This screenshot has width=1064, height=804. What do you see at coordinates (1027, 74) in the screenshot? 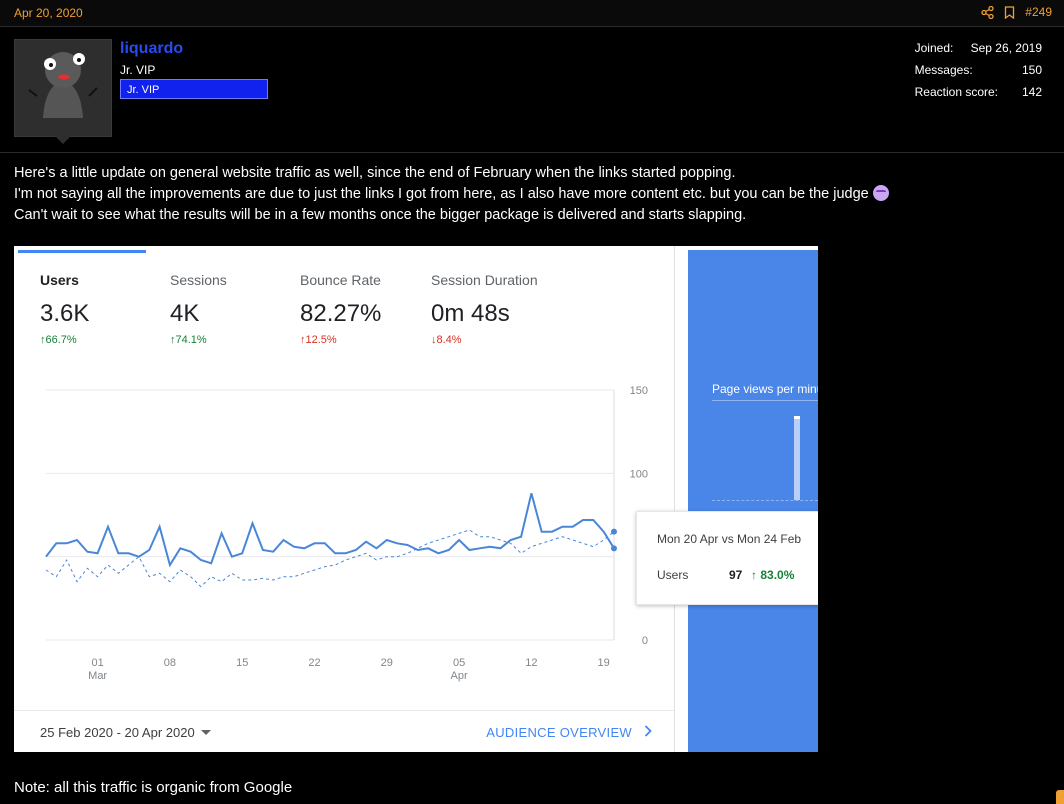
I see `stat-value: 150` at bounding box center [1027, 74].